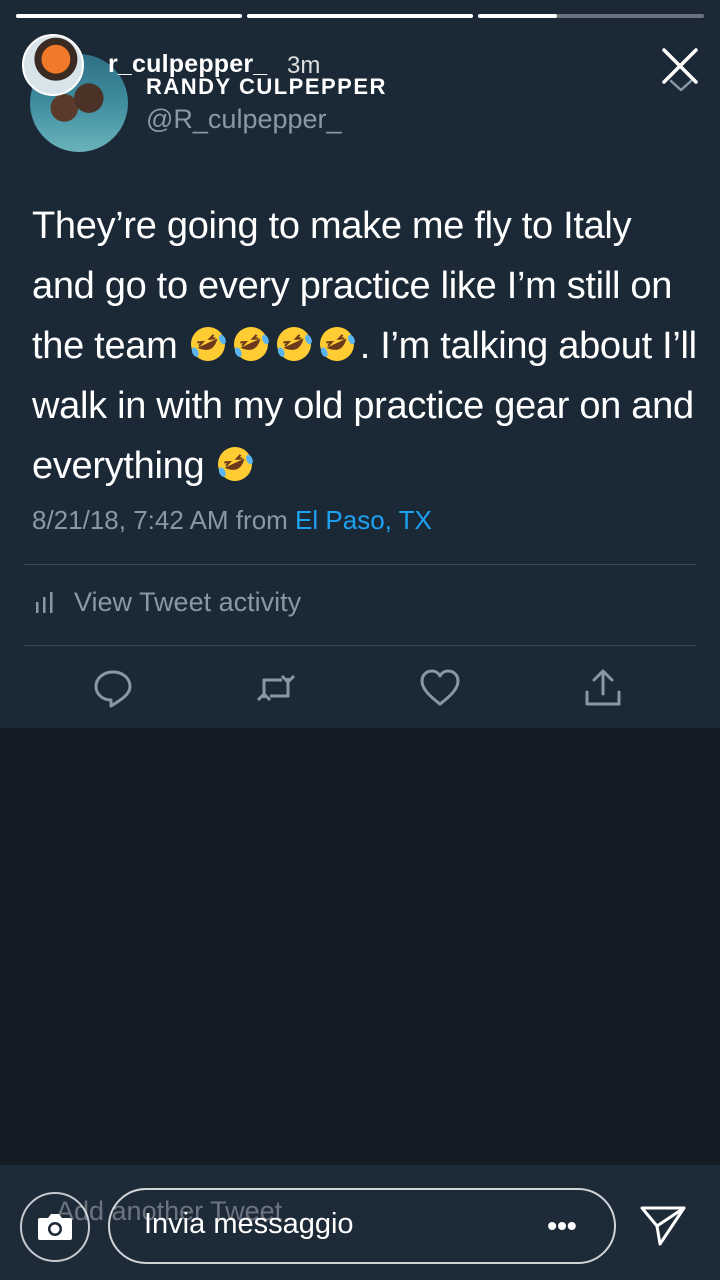 This screenshot has width=720, height=1280. Describe the element at coordinates (680, 66) in the screenshot. I see `close-icon` at that location.